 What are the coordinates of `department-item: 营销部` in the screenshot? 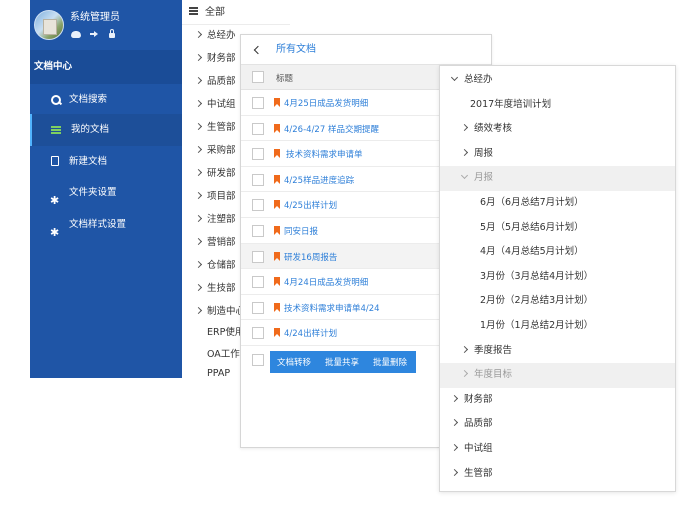 It's located at (215, 241).